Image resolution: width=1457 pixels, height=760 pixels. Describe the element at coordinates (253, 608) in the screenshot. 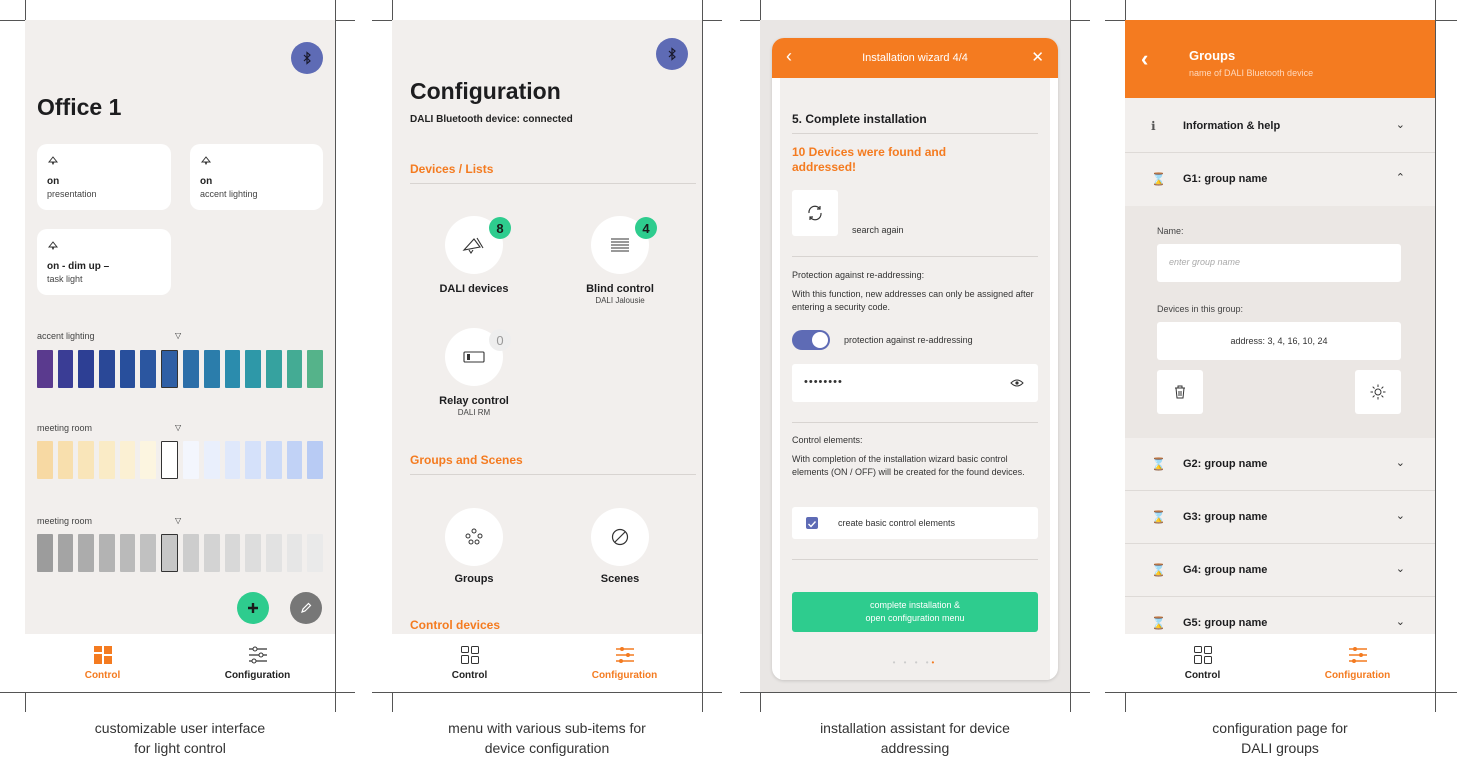

I see `add-button` at that location.